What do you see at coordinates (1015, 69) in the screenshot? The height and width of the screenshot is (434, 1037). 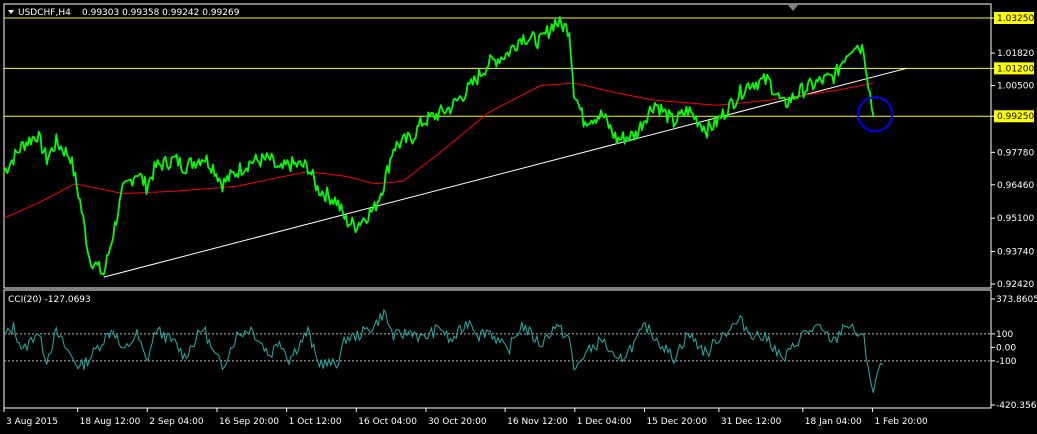 I see `price-level-label: 1.01200` at bounding box center [1015, 69].